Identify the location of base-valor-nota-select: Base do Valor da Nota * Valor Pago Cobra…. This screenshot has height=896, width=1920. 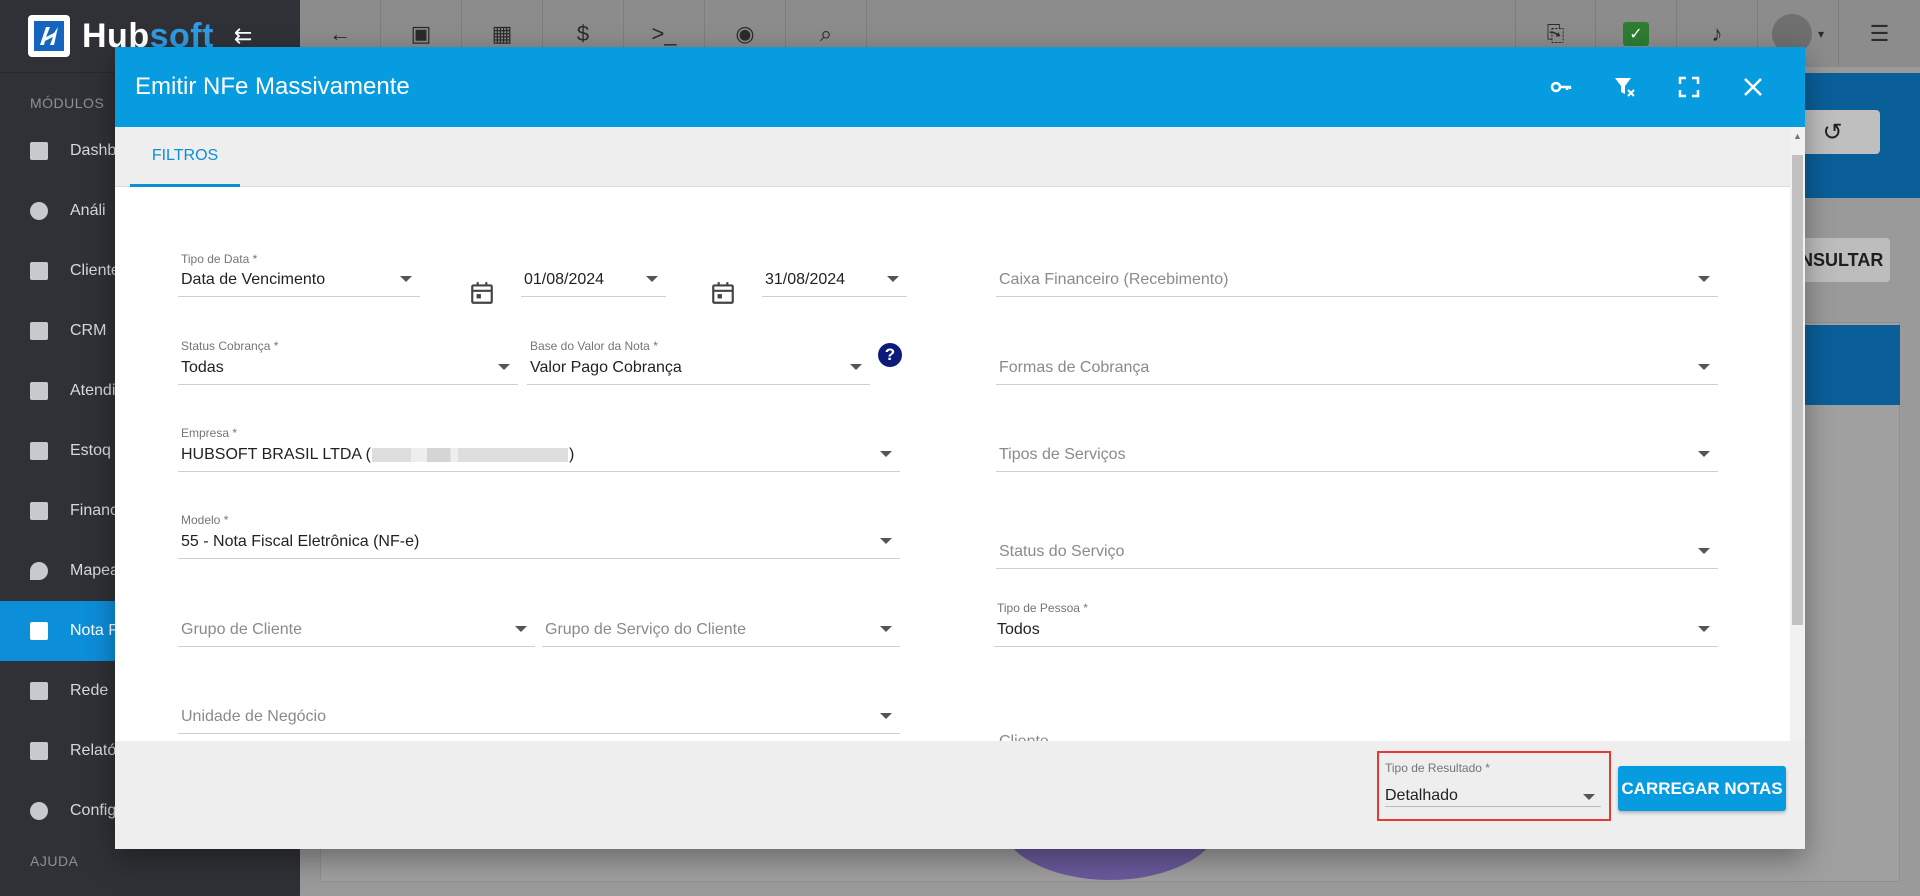
(698, 362).